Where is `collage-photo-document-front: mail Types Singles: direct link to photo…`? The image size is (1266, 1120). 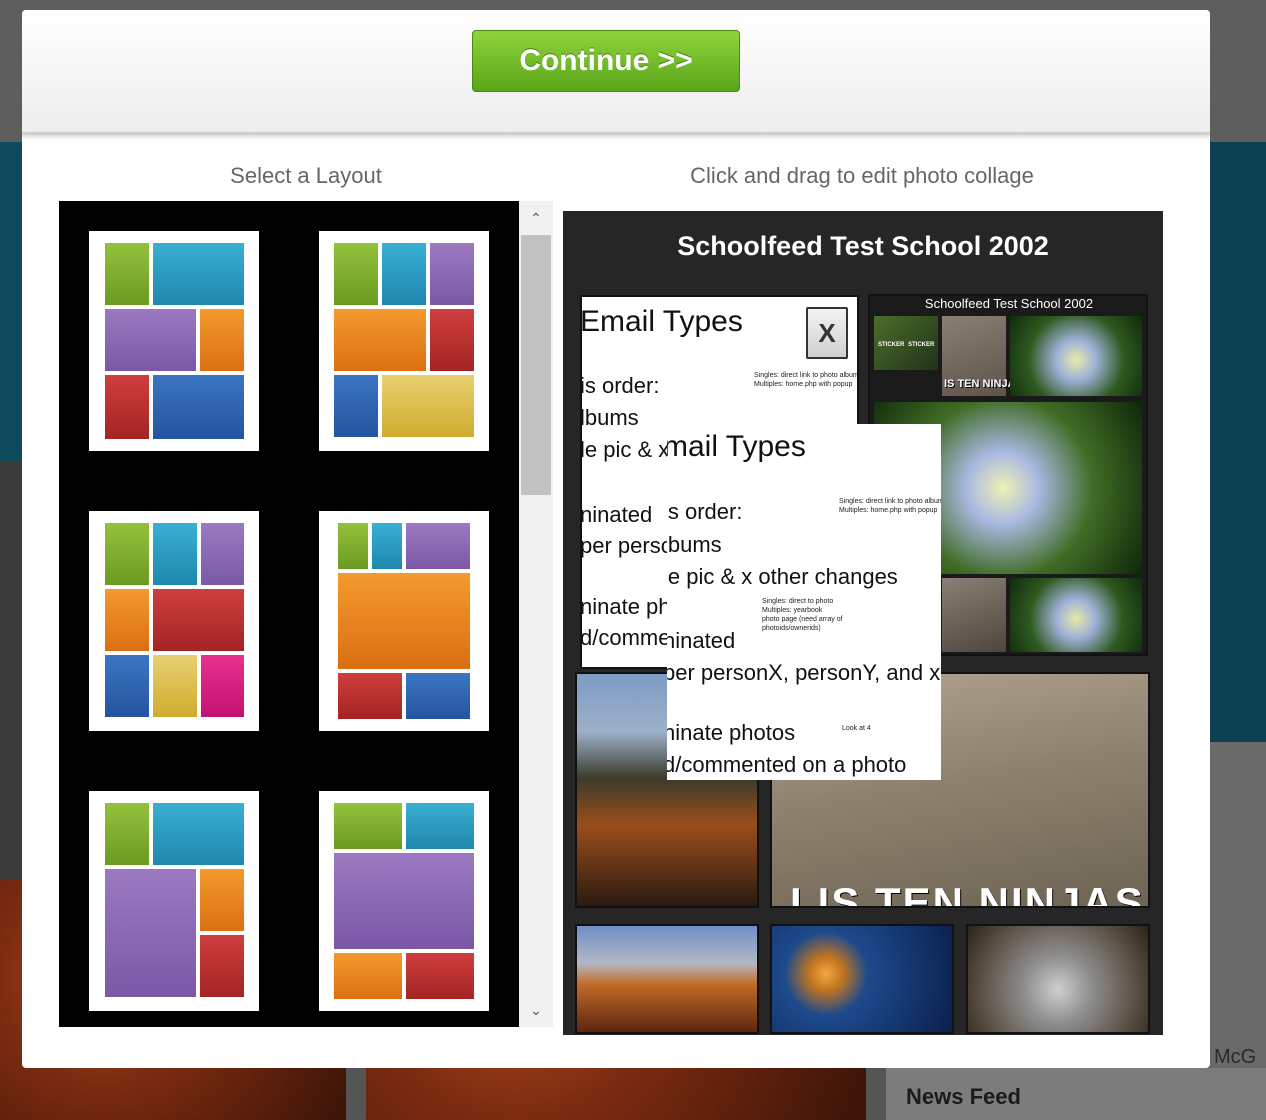
collage-photo-document-front: mail Types Singles: direct link to photo… is located at coordinates (804, 602).